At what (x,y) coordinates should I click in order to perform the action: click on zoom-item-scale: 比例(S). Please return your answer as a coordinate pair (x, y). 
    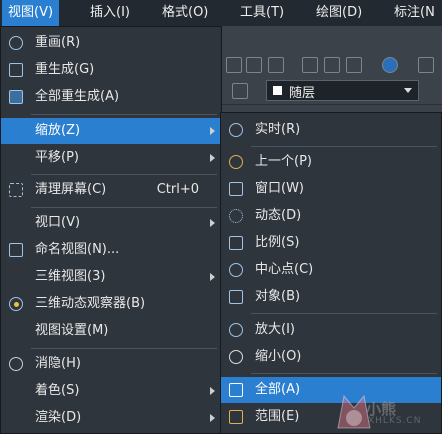
    Looking at the image, I should click on (331, 243).